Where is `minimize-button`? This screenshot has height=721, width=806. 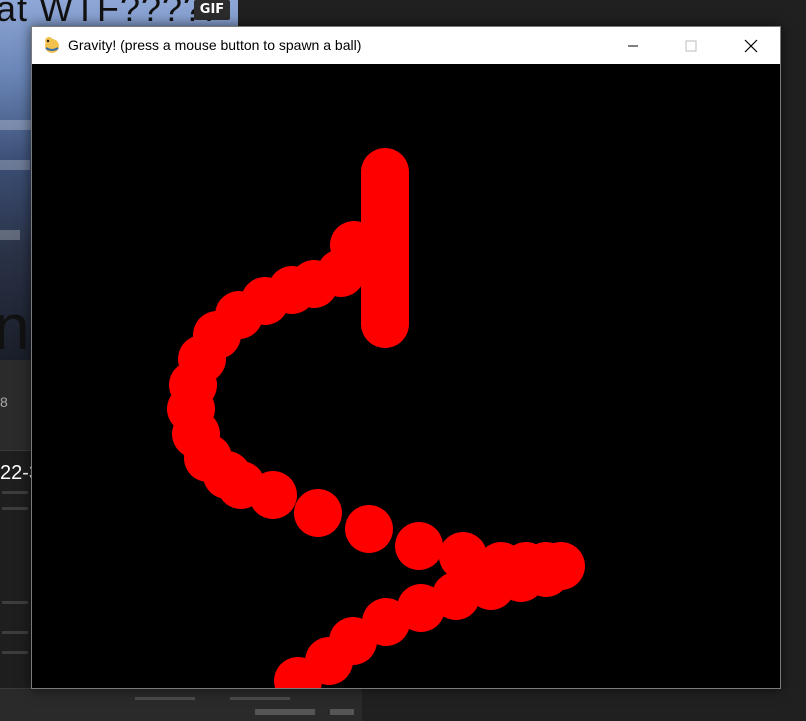 minimize-button is located at coordinates (633, 45).